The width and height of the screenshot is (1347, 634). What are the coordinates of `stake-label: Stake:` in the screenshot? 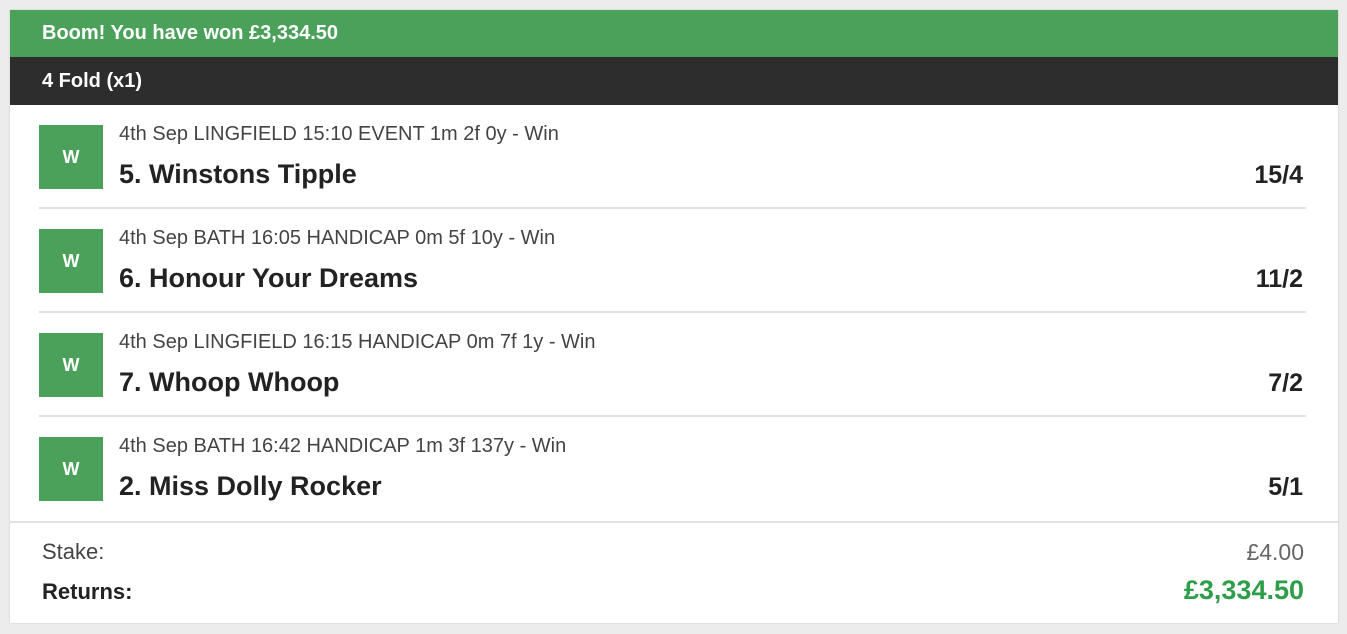 It's located at (73, 551).